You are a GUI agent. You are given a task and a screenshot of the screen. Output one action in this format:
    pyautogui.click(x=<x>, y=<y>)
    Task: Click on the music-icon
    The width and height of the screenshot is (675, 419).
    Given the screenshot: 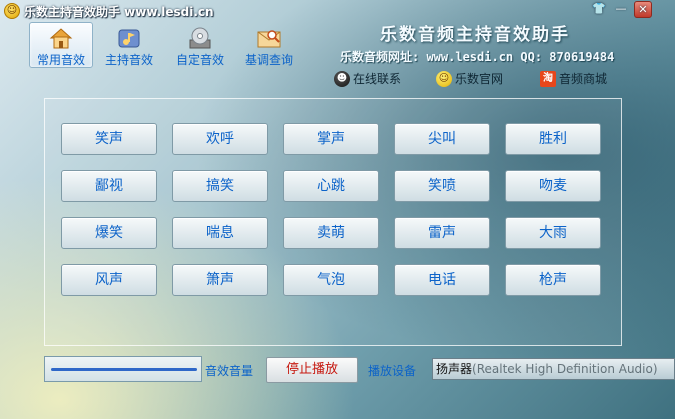 What is the action you would take?
    pyautogui.click(x=129, y=38)
    